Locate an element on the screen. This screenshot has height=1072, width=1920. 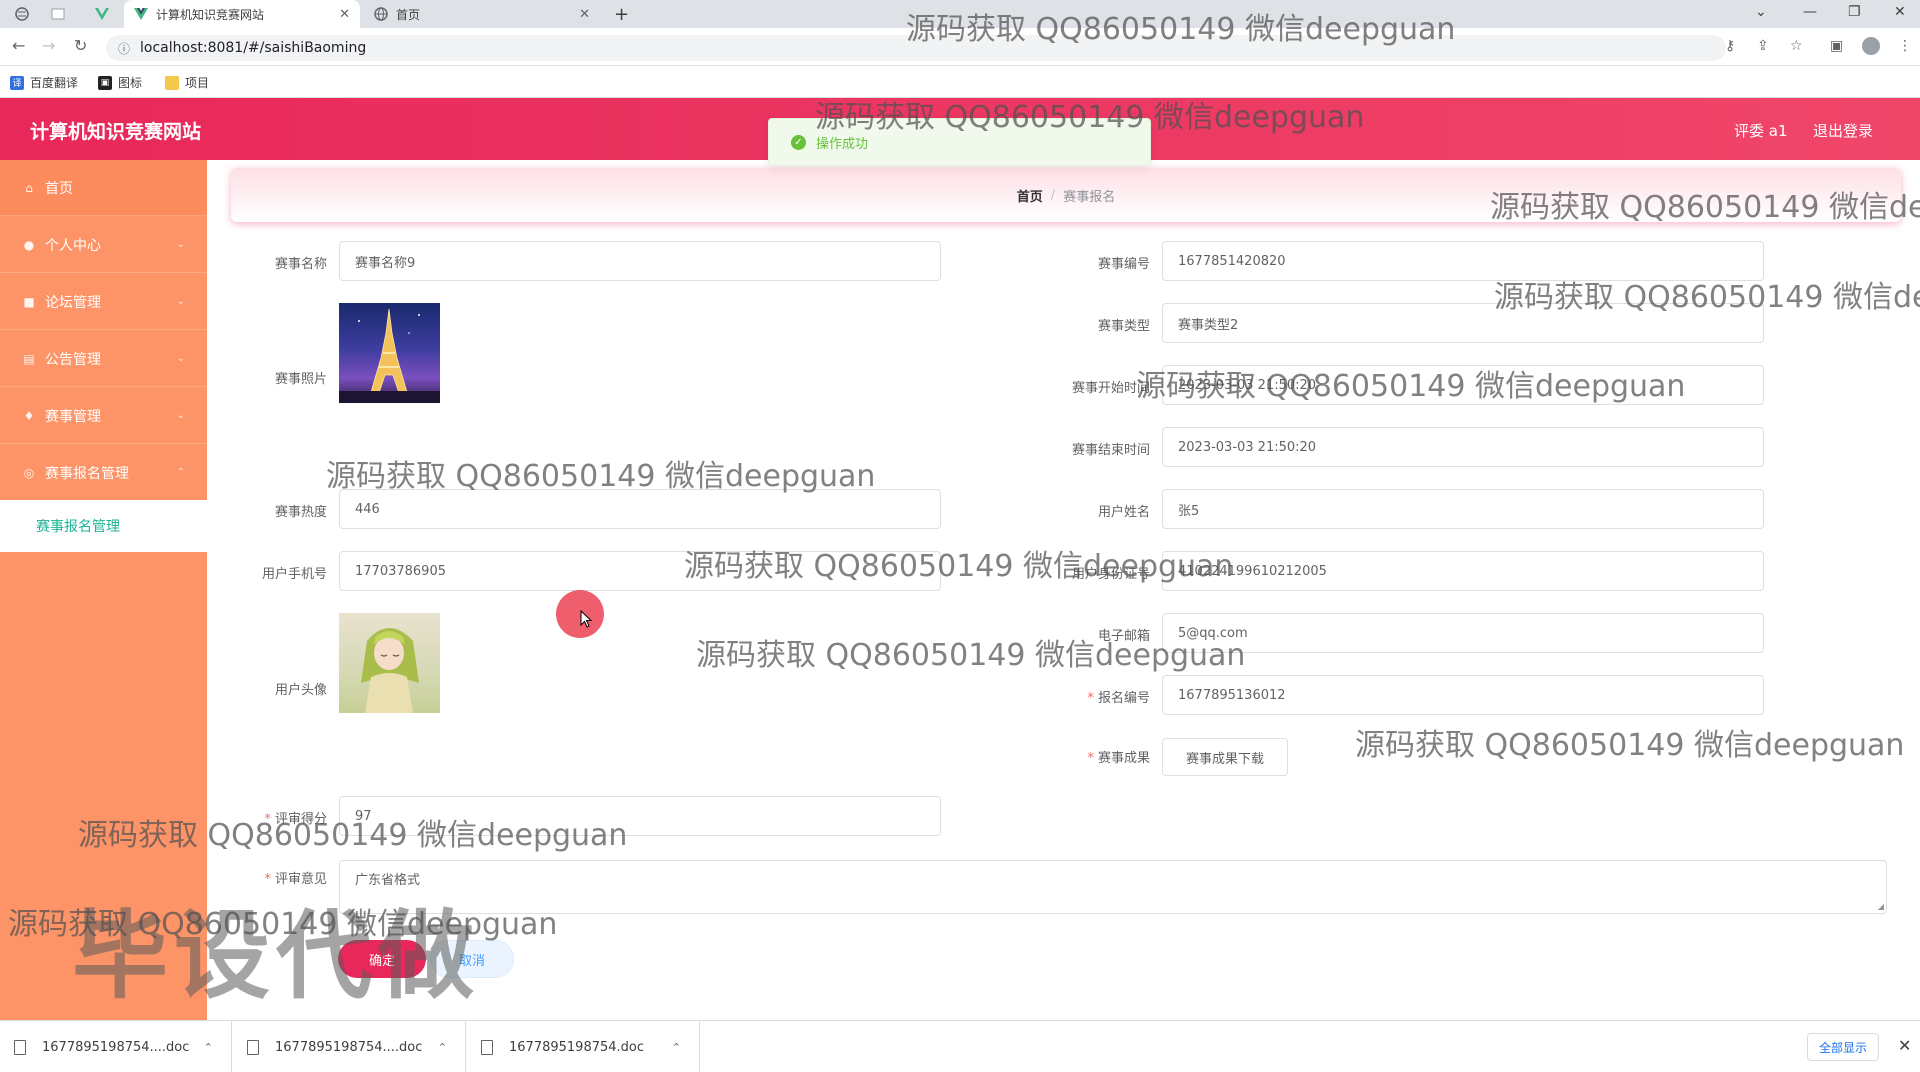
submenu-signup-management: 赛事报名管理 is located at coordinates (103, 526).